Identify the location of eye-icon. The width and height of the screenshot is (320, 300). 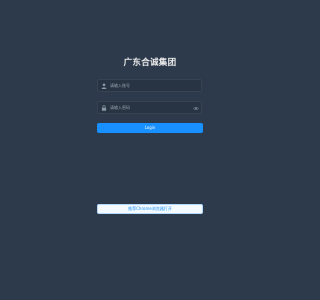
(196, 108).